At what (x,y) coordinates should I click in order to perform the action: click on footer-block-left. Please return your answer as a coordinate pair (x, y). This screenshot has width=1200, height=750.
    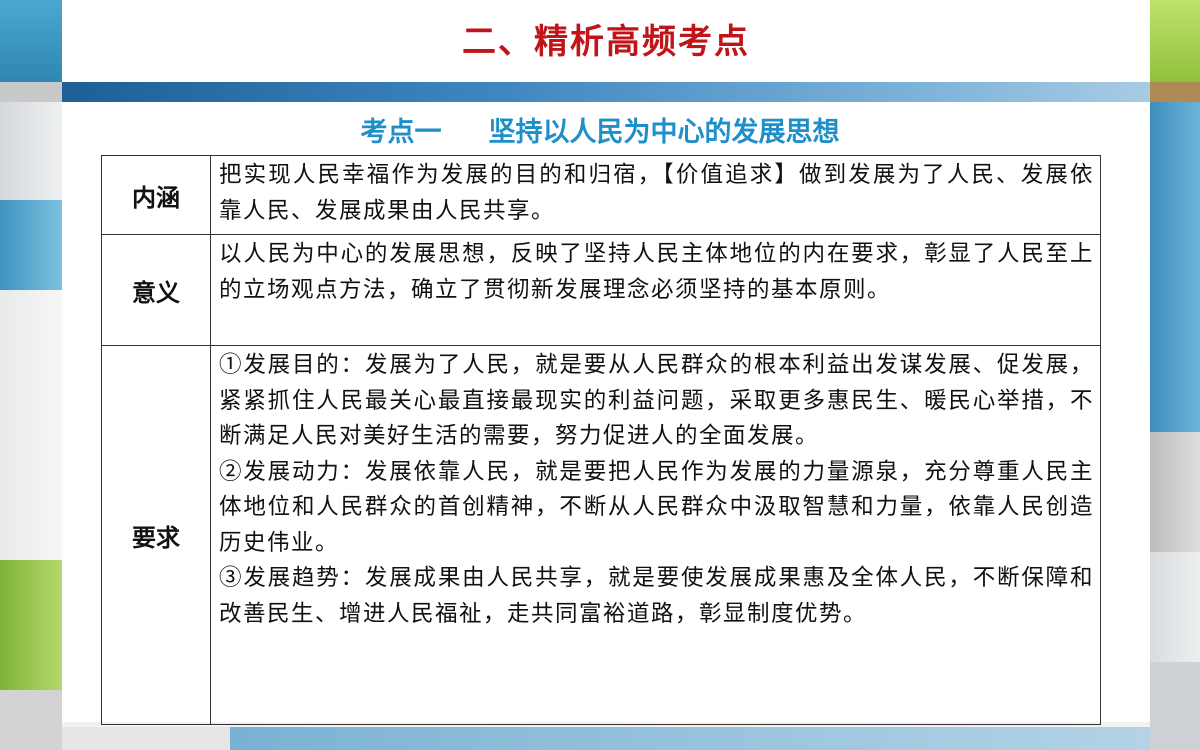
    Looking at the image, I should click on (146, 738).